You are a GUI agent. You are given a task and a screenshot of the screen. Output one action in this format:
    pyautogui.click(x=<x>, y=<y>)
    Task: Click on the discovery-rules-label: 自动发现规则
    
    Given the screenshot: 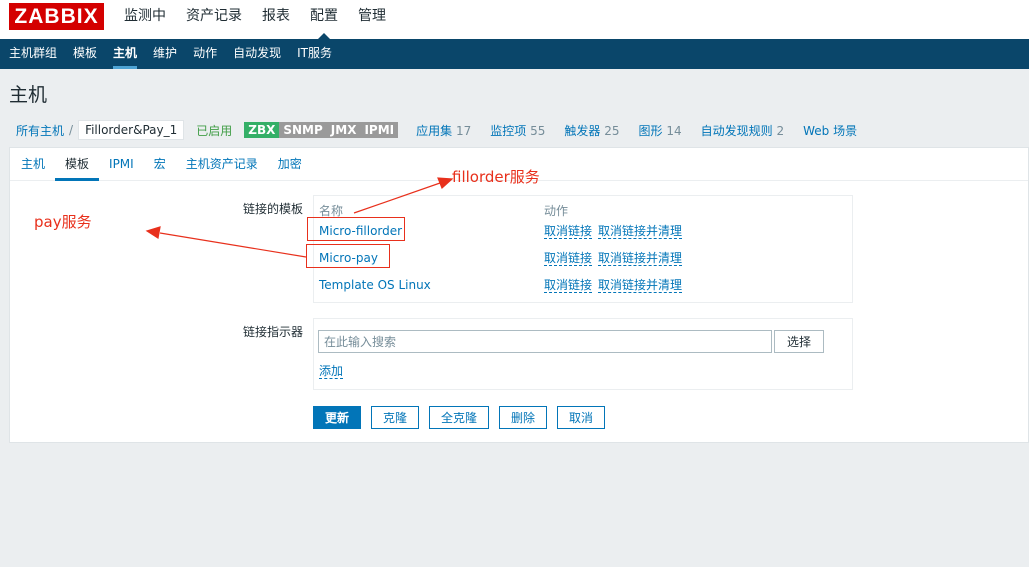 What is the action you would take?
    pyautogui.click(x=736, y=130)
    